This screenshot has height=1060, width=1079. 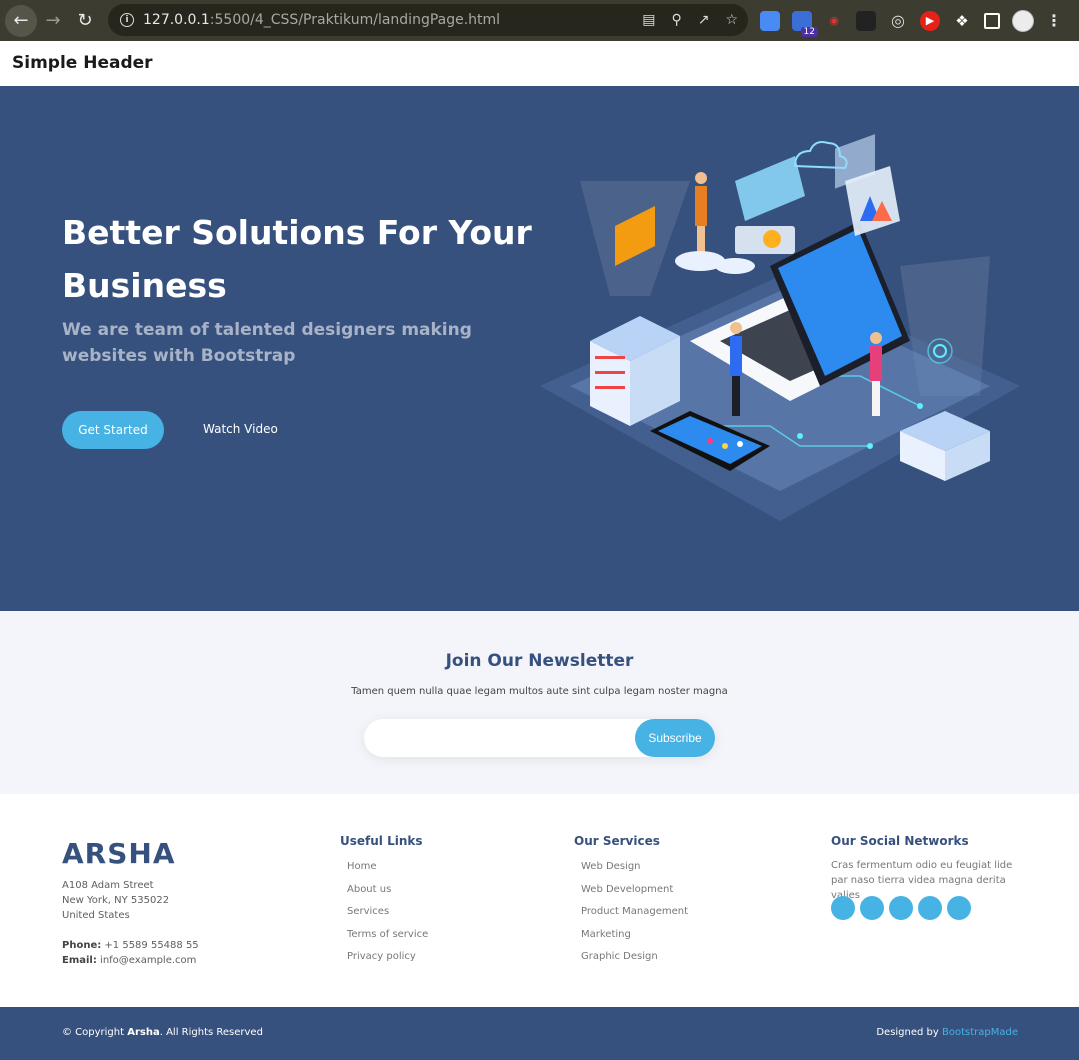 What do you see at coordinates (731, 20) in the screenshot?
I see `bookmark-star-icon: ☆` at bounding box center [731, 20].